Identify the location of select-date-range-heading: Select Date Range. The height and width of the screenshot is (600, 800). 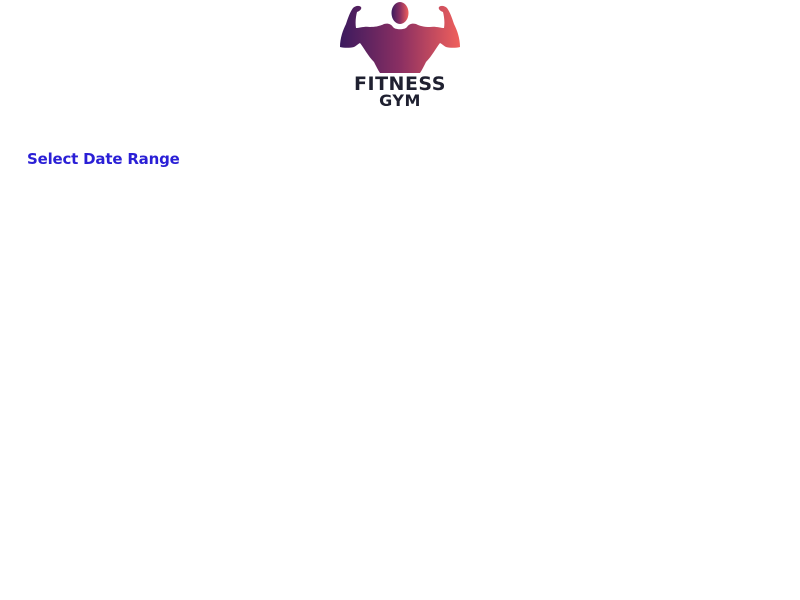
(103, 159).